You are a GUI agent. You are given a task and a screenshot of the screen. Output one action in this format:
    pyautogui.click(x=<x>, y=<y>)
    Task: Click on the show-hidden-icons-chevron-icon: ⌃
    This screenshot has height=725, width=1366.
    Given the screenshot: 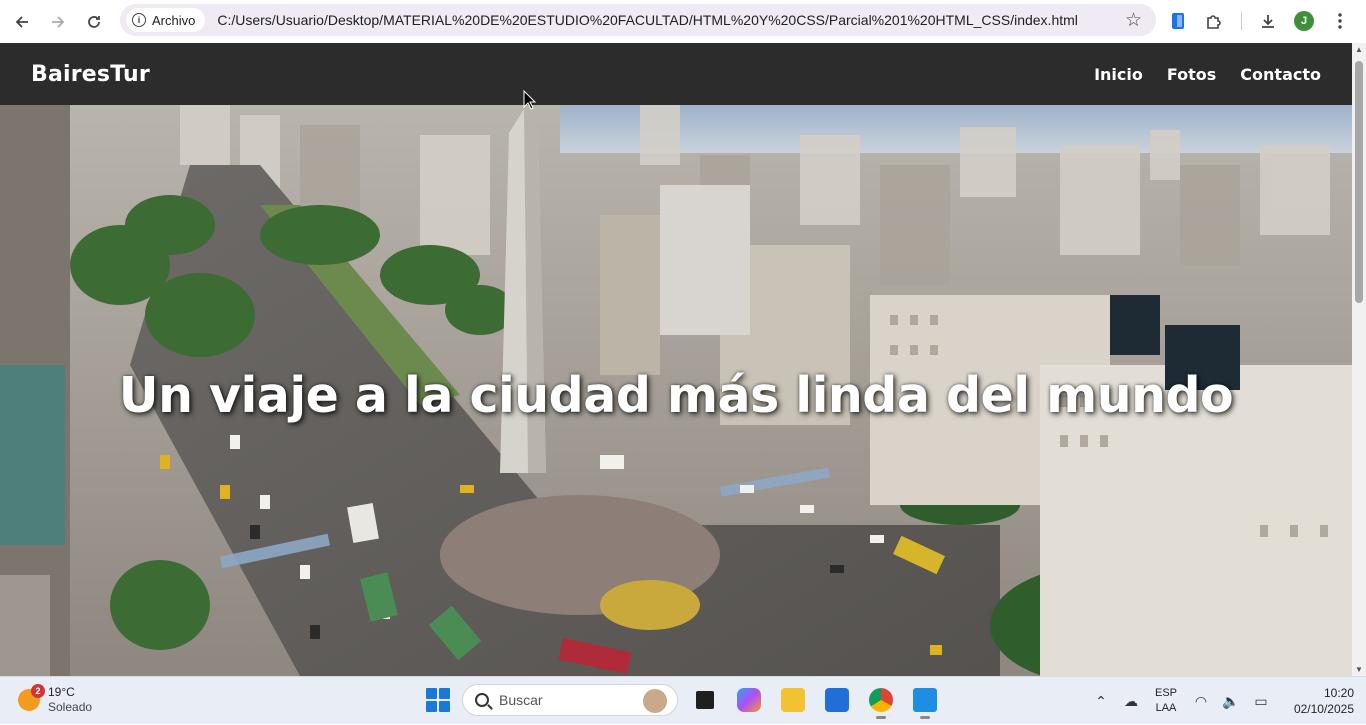 What is the action you would take?
    pyautogui.click(x=1101, y=701)
    